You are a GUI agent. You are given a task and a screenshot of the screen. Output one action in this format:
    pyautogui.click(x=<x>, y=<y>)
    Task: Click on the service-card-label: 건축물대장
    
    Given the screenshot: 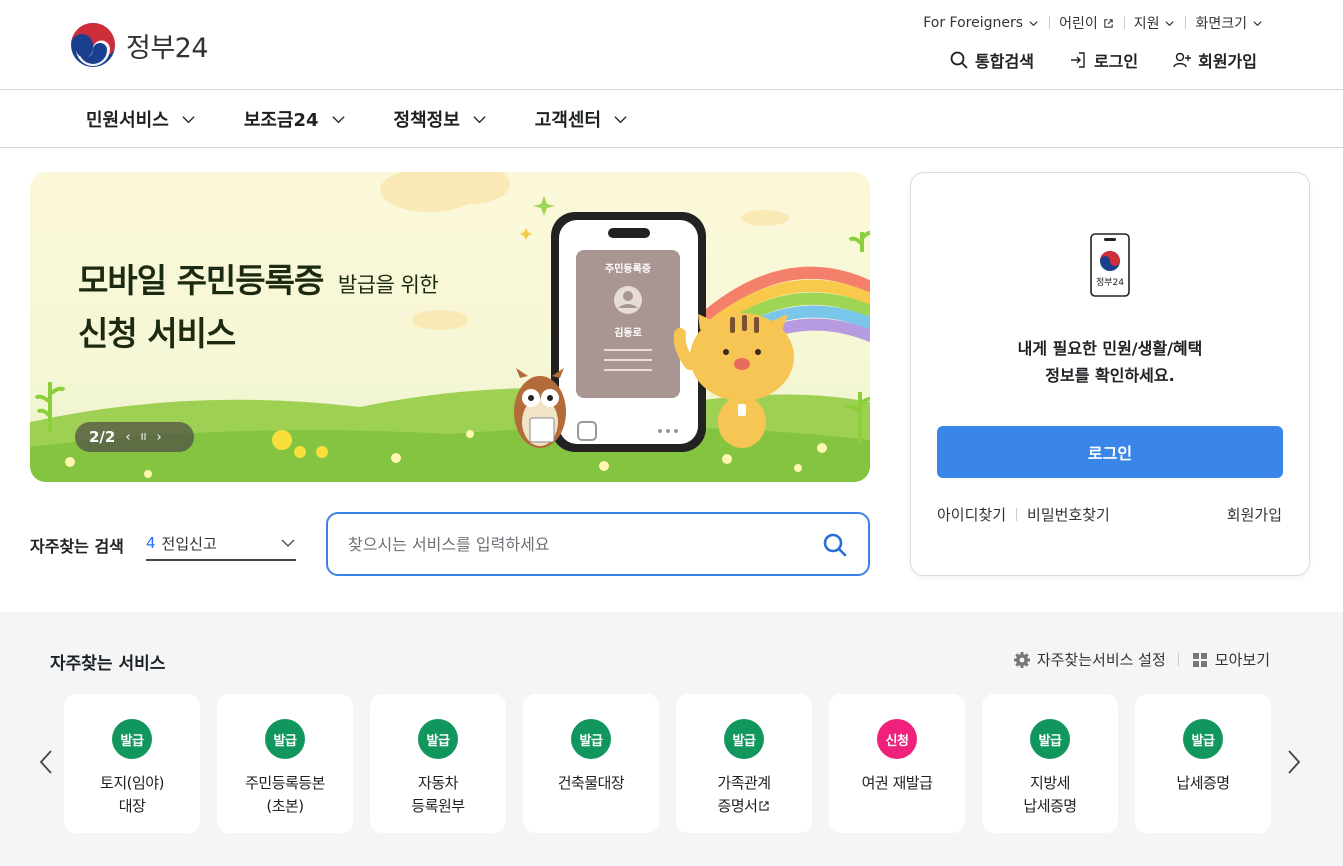 What is the action you would take?
    pyautogui.click(x=591, y=783)
    